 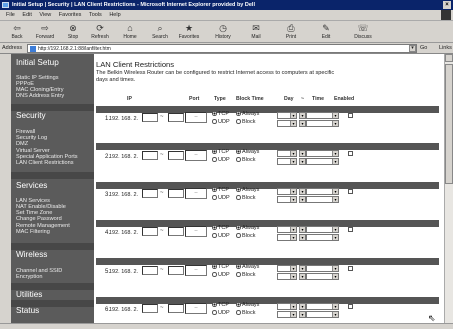 I want to click on menu-view: View, so click(x=45, y=15).